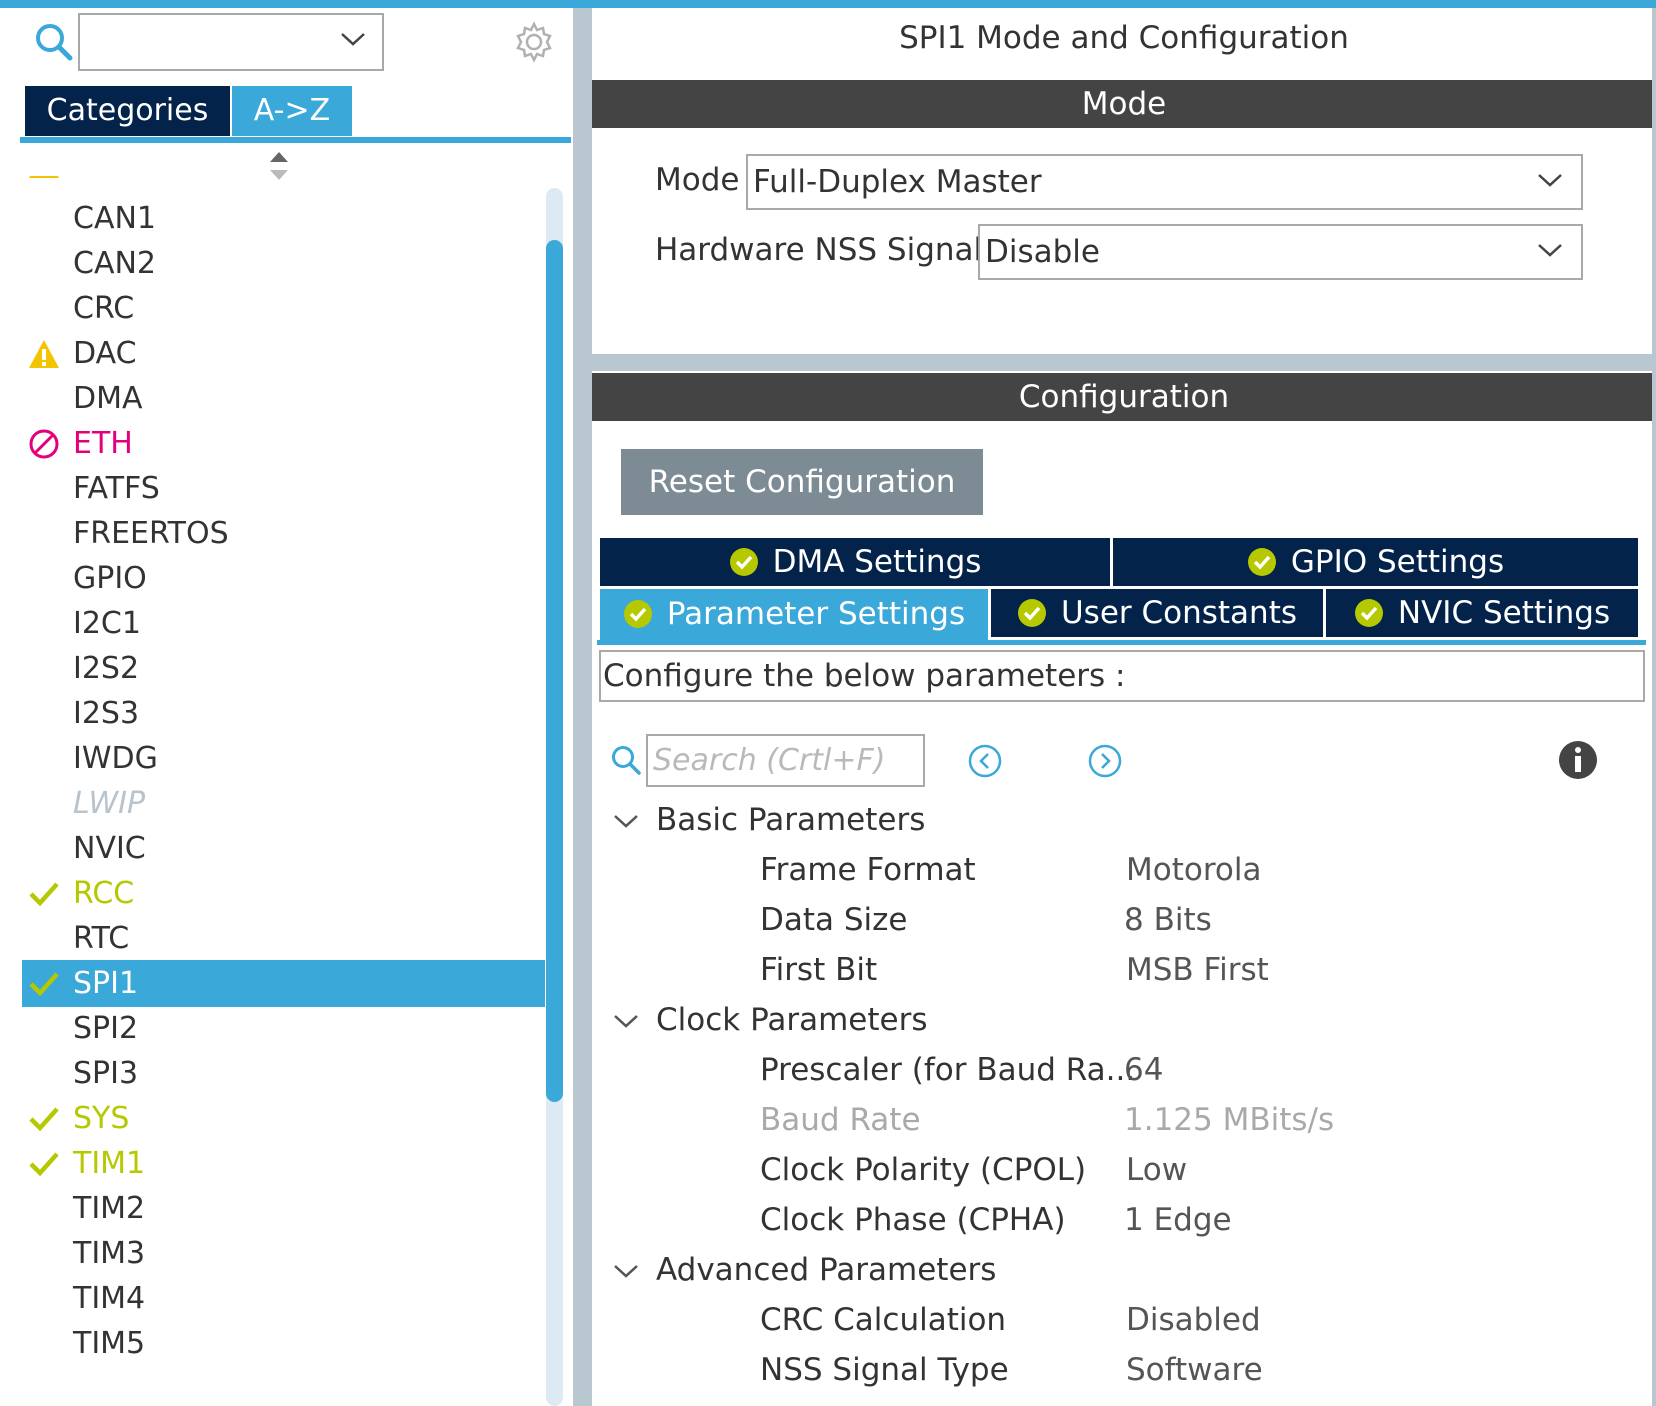  Describe the element at coordinates (897, 182) in the screenshot. I see `mode-select-value: Full-Duplex Master` at that location.